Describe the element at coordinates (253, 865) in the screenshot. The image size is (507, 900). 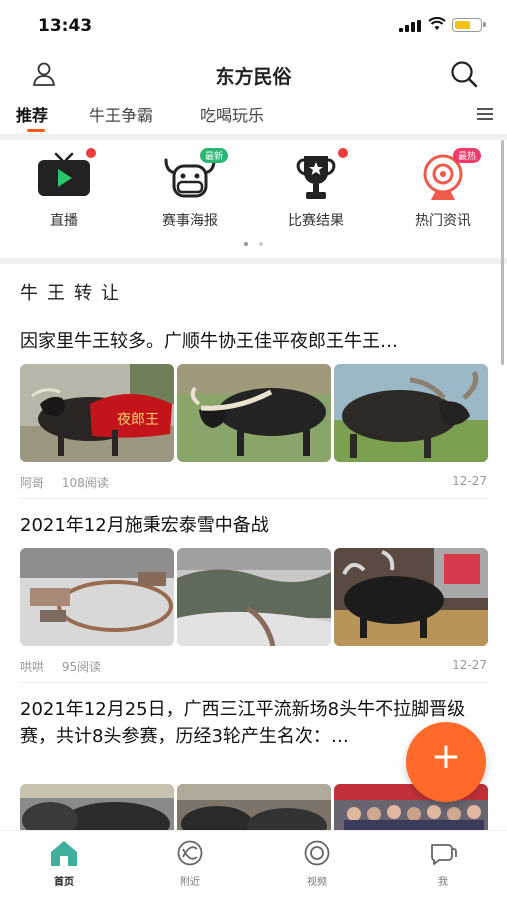
I see `bottom-nav: 首页 附近 视频 我` at that location.